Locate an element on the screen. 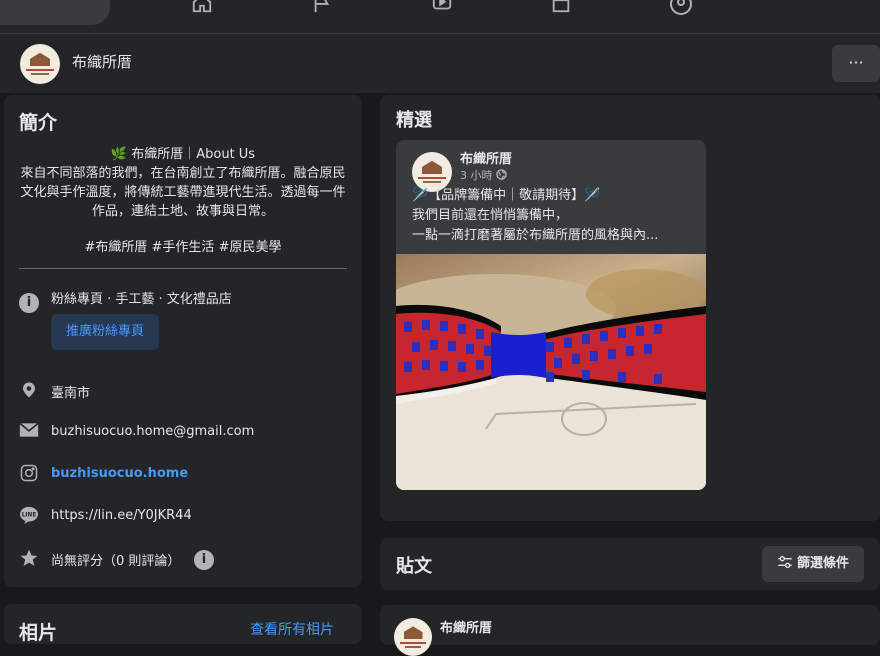  more-options-button: ··· is located at coordinates (856, 63).